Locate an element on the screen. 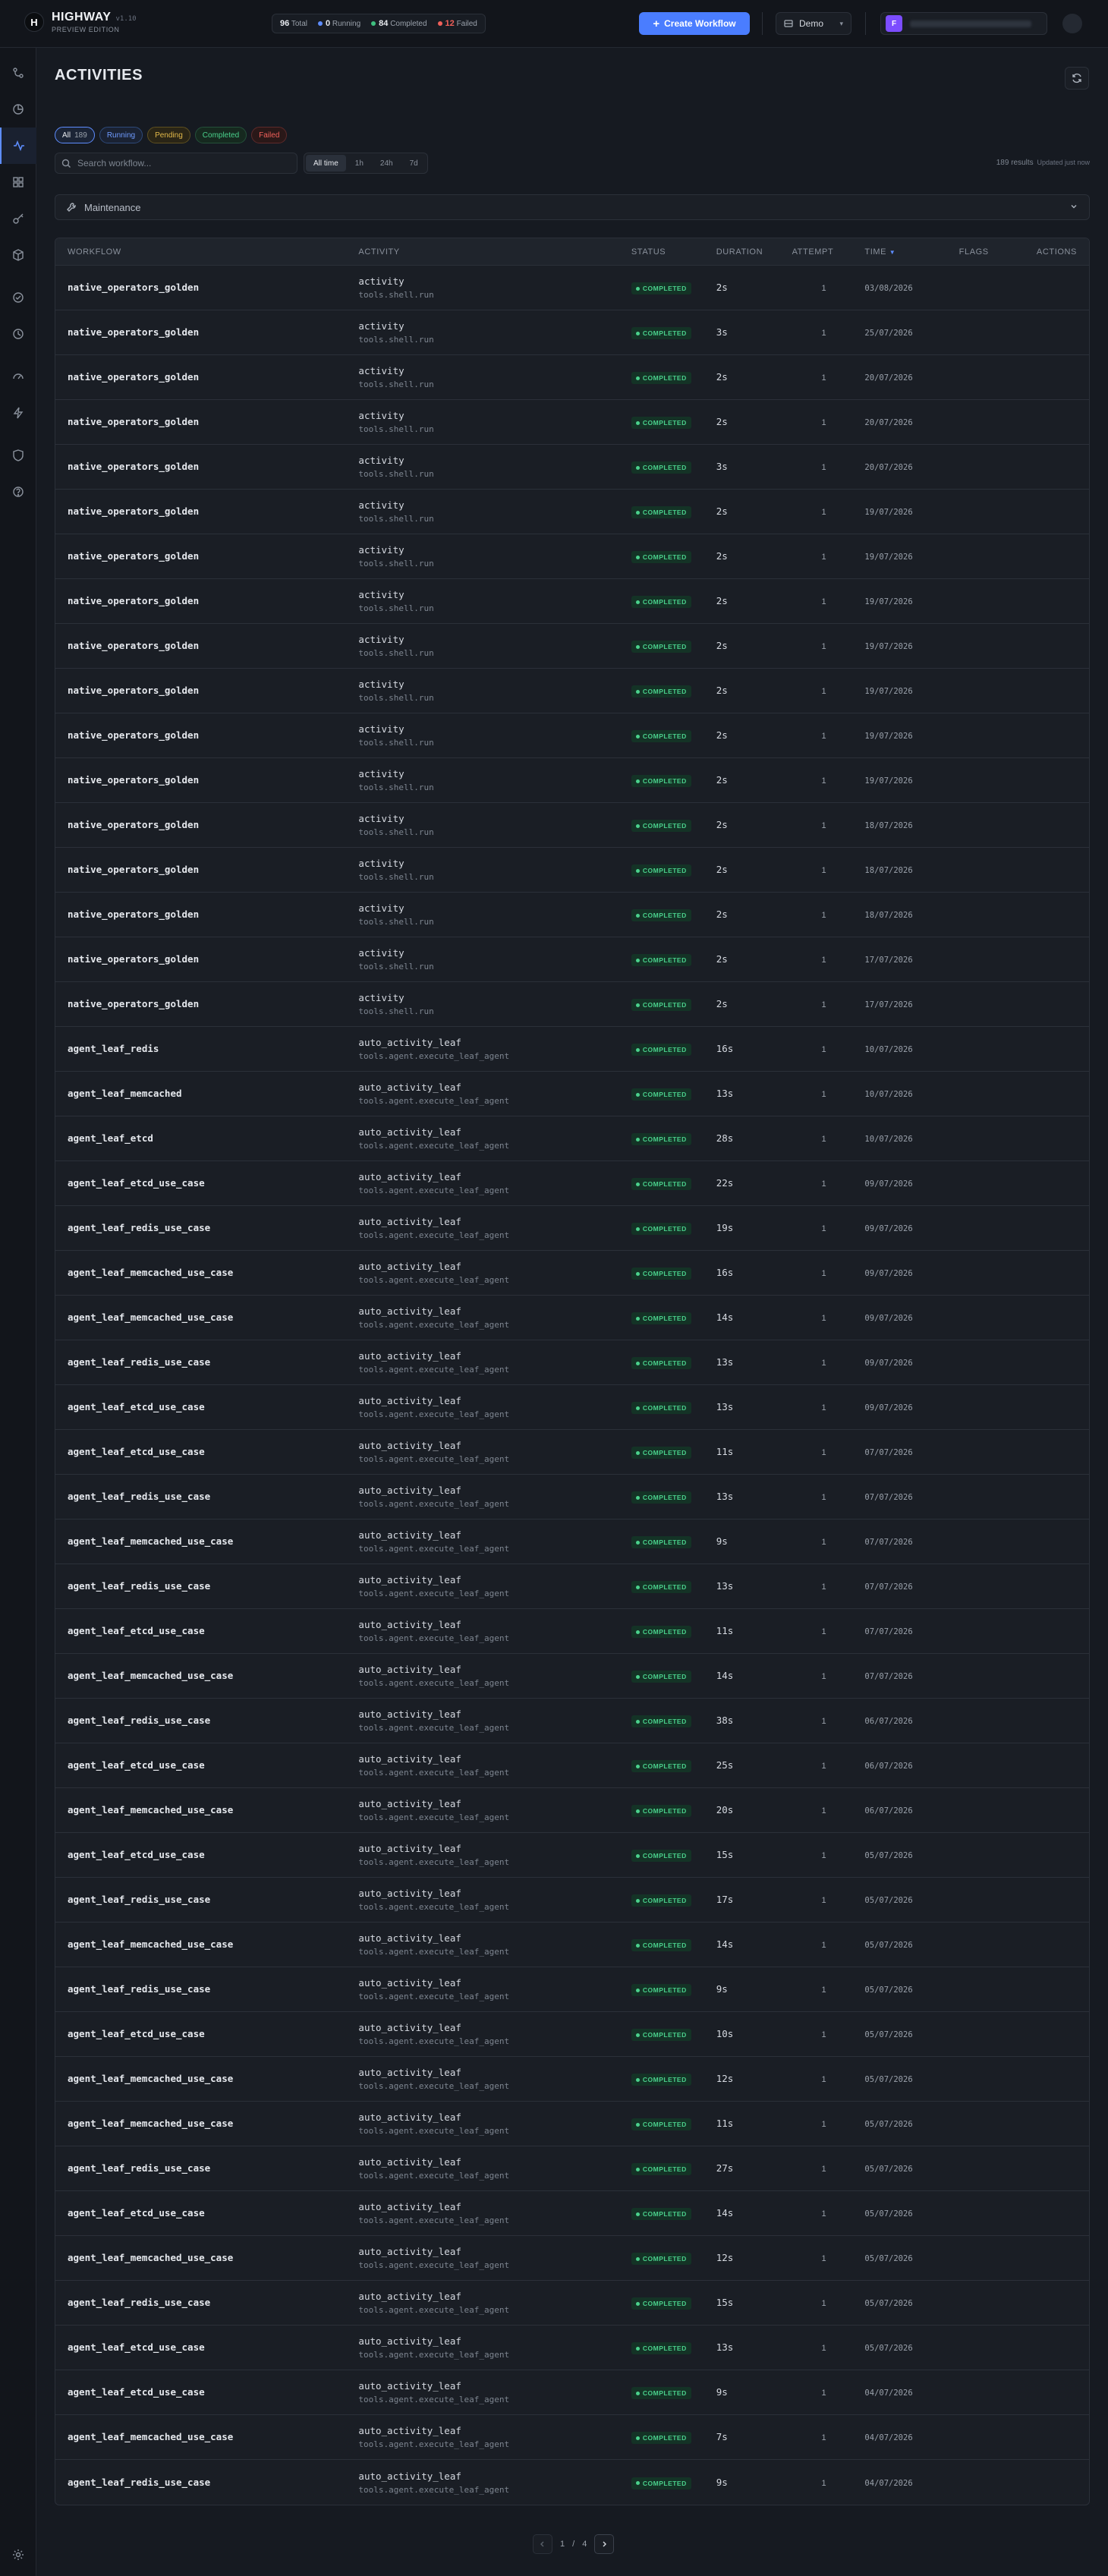  sidebar-item-events is located at coordinates (18, 413).